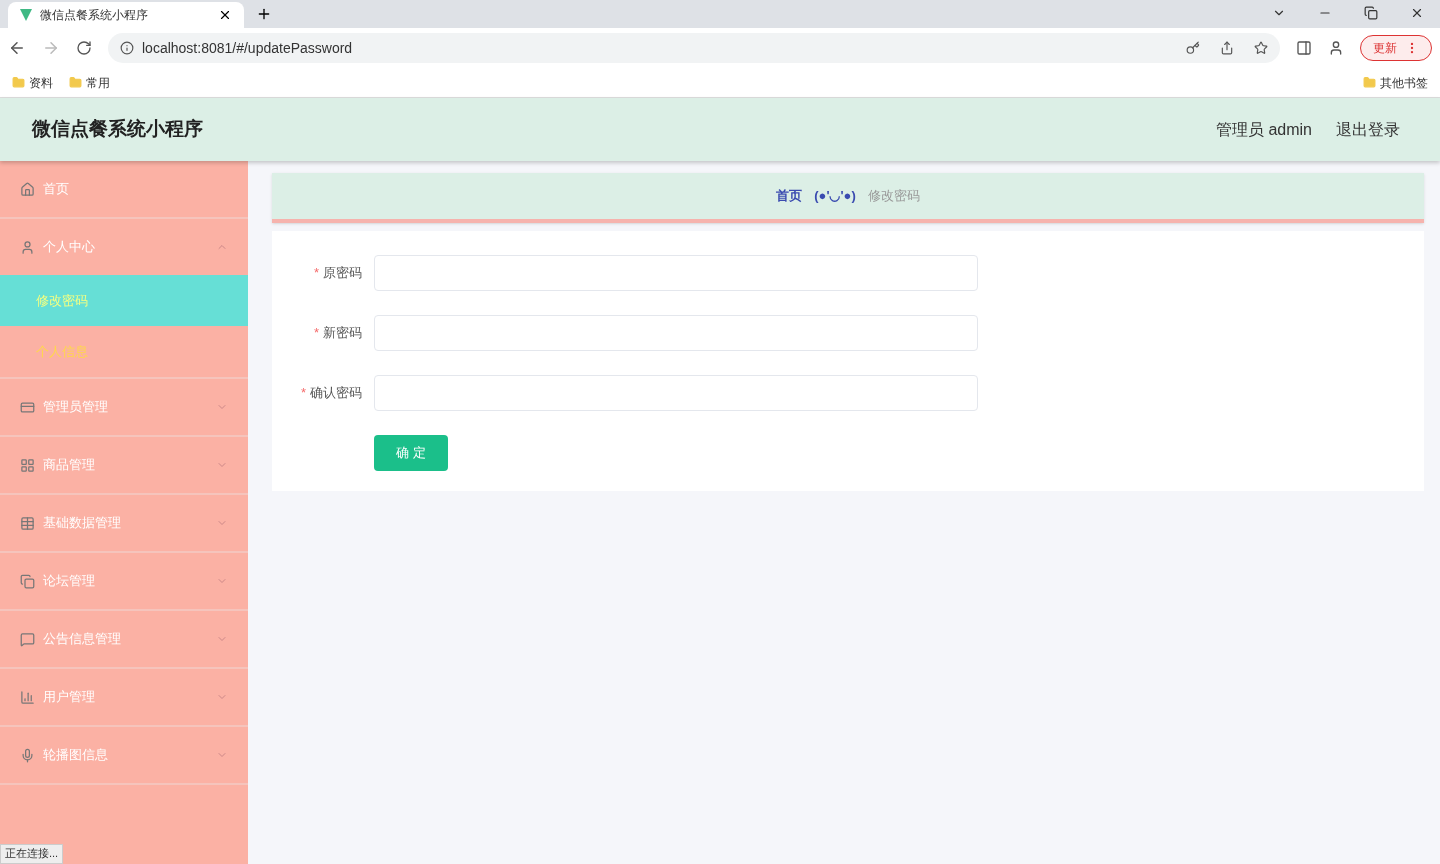  I want to click on bar-chart-icon, so click(27, 697).